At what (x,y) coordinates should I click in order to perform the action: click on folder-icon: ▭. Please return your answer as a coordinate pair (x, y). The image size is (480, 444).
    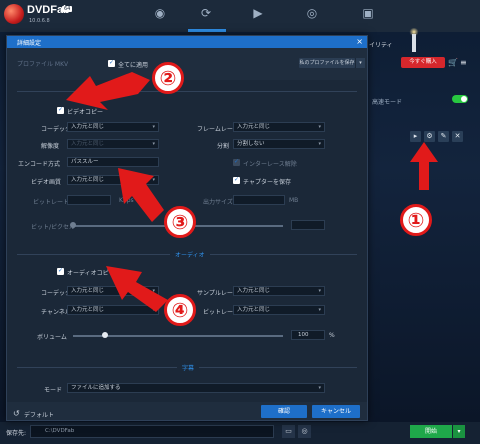
    Looking at the image, I should click on (288, 431).